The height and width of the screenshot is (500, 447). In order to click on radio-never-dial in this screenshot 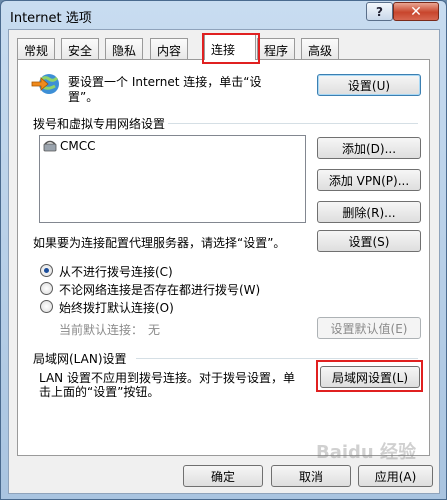, I will do `click(46, 270)`.